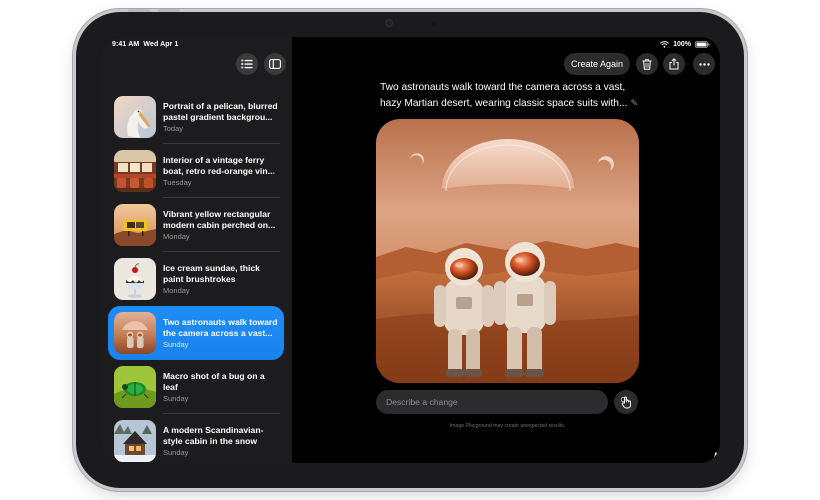 The height and width of the screenshot is (500, 820). What do you see at coordinates (135, 171) in the screenshot?
I see `ferry-thumbnail` at bounding box center [135, 171].